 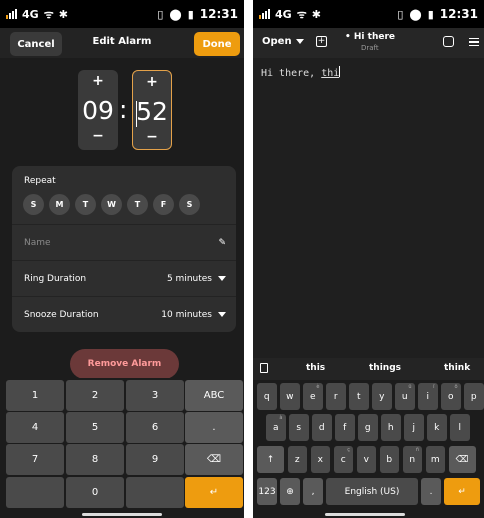 I want to click on minutes-spinner: + 52 −, so click(x=152, y=110).